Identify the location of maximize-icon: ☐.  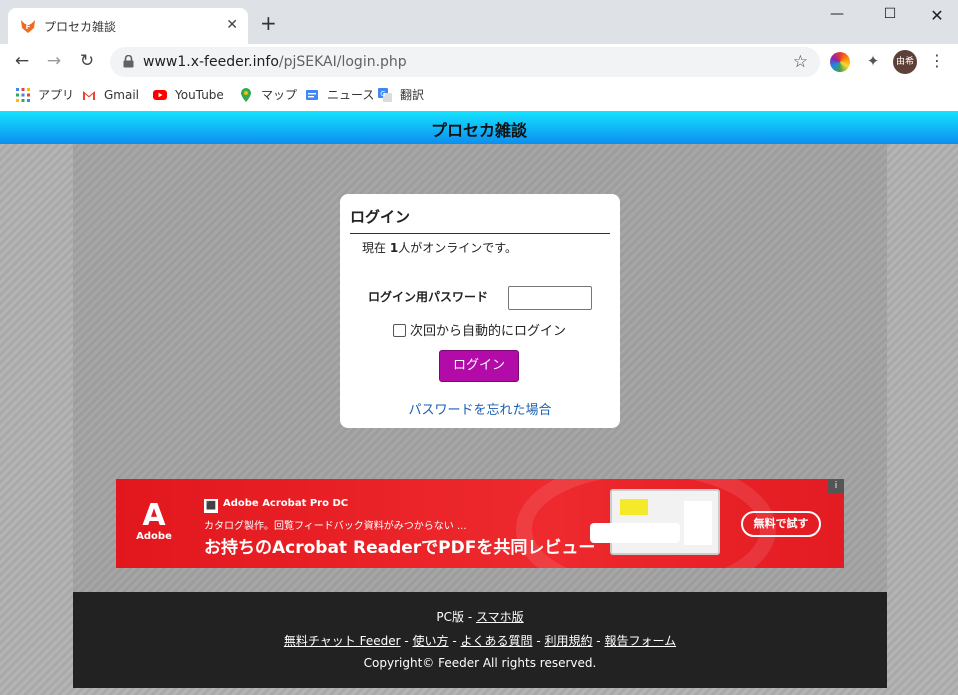
(890, 16).